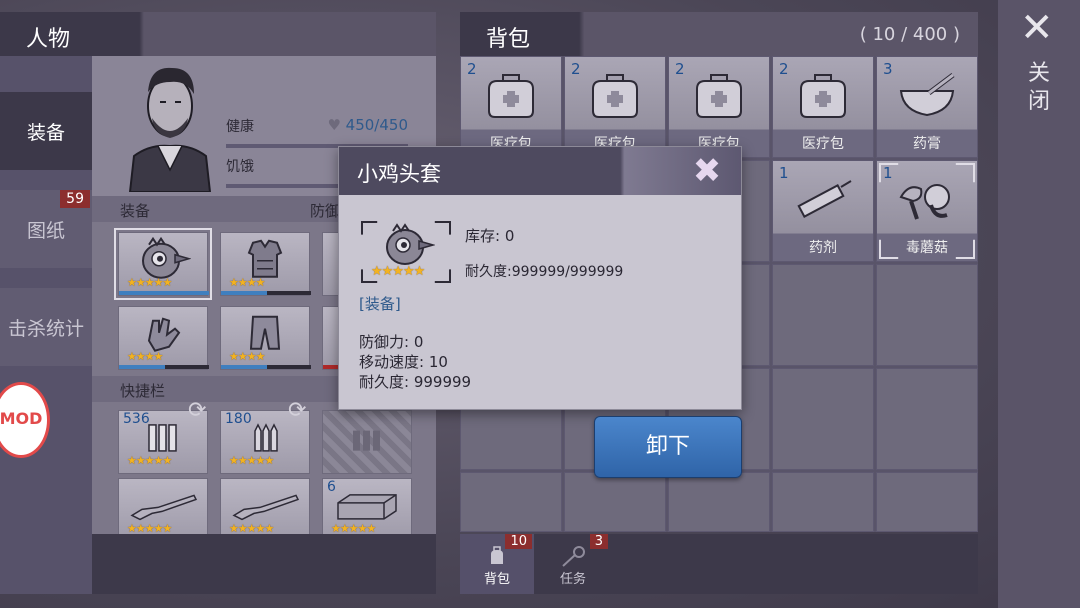  What do you see at coordinates (888, 69) in the screenshot?
I see `bag-slot-count: 3` at bounding box center [888, 69].